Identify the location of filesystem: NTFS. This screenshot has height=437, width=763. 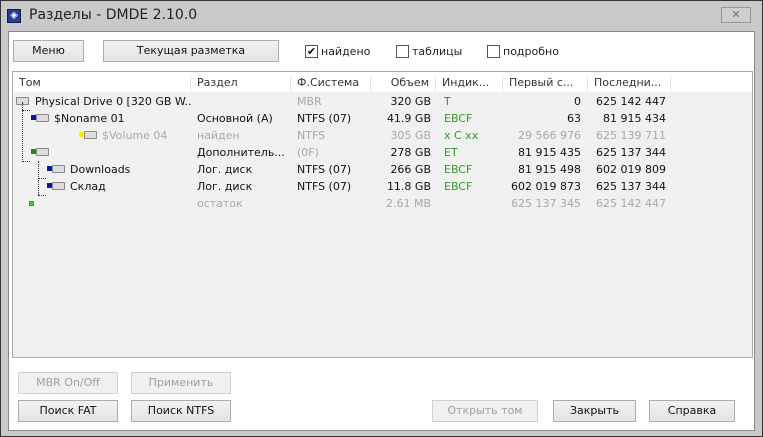
(311, 135).